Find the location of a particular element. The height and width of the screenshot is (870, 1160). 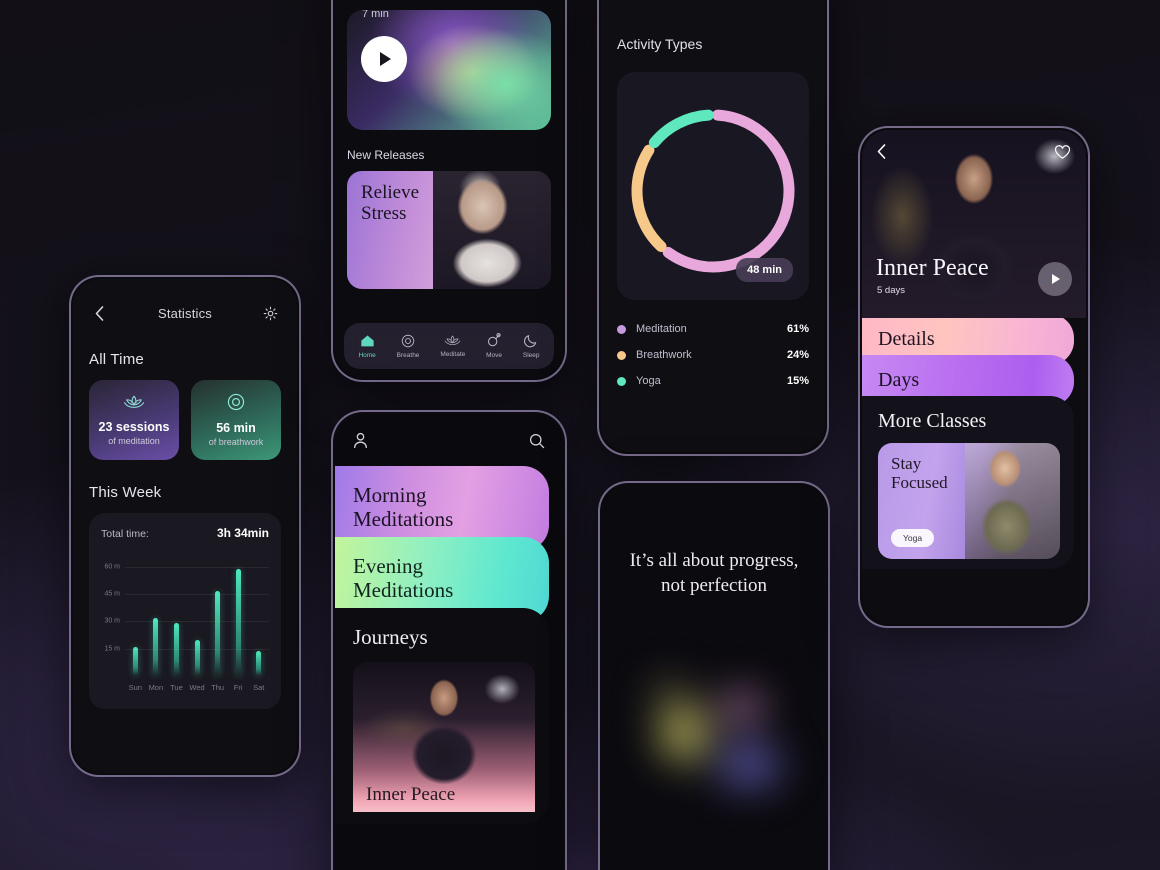

heart-icon is located at coordinates (1062, 154).